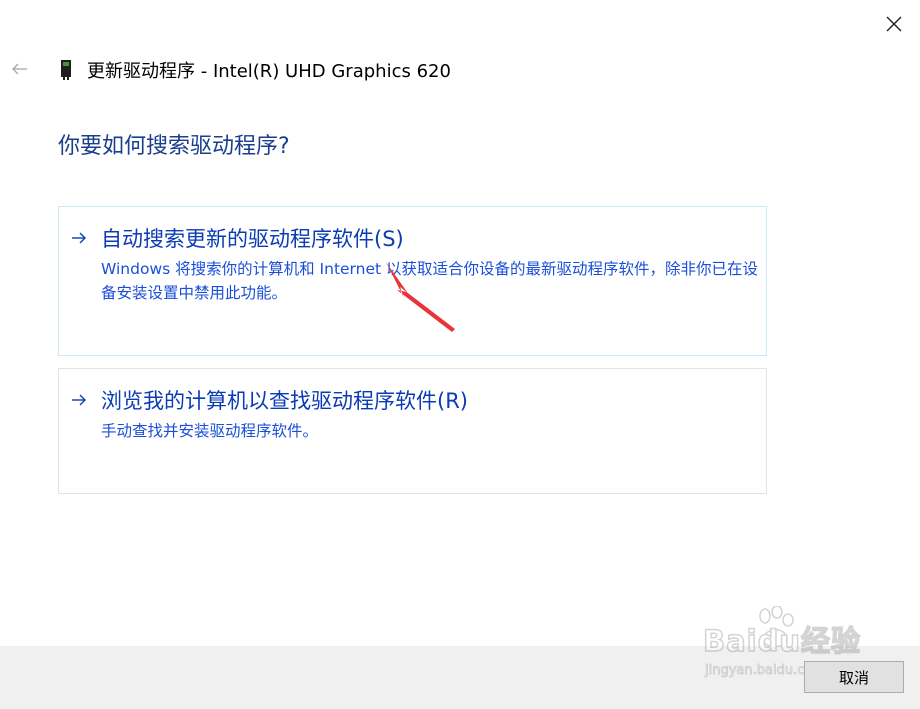 Image resolution: width=920 pixels, height=709 pixels. I want to click on back-arrow-icon, so click(19, 69).